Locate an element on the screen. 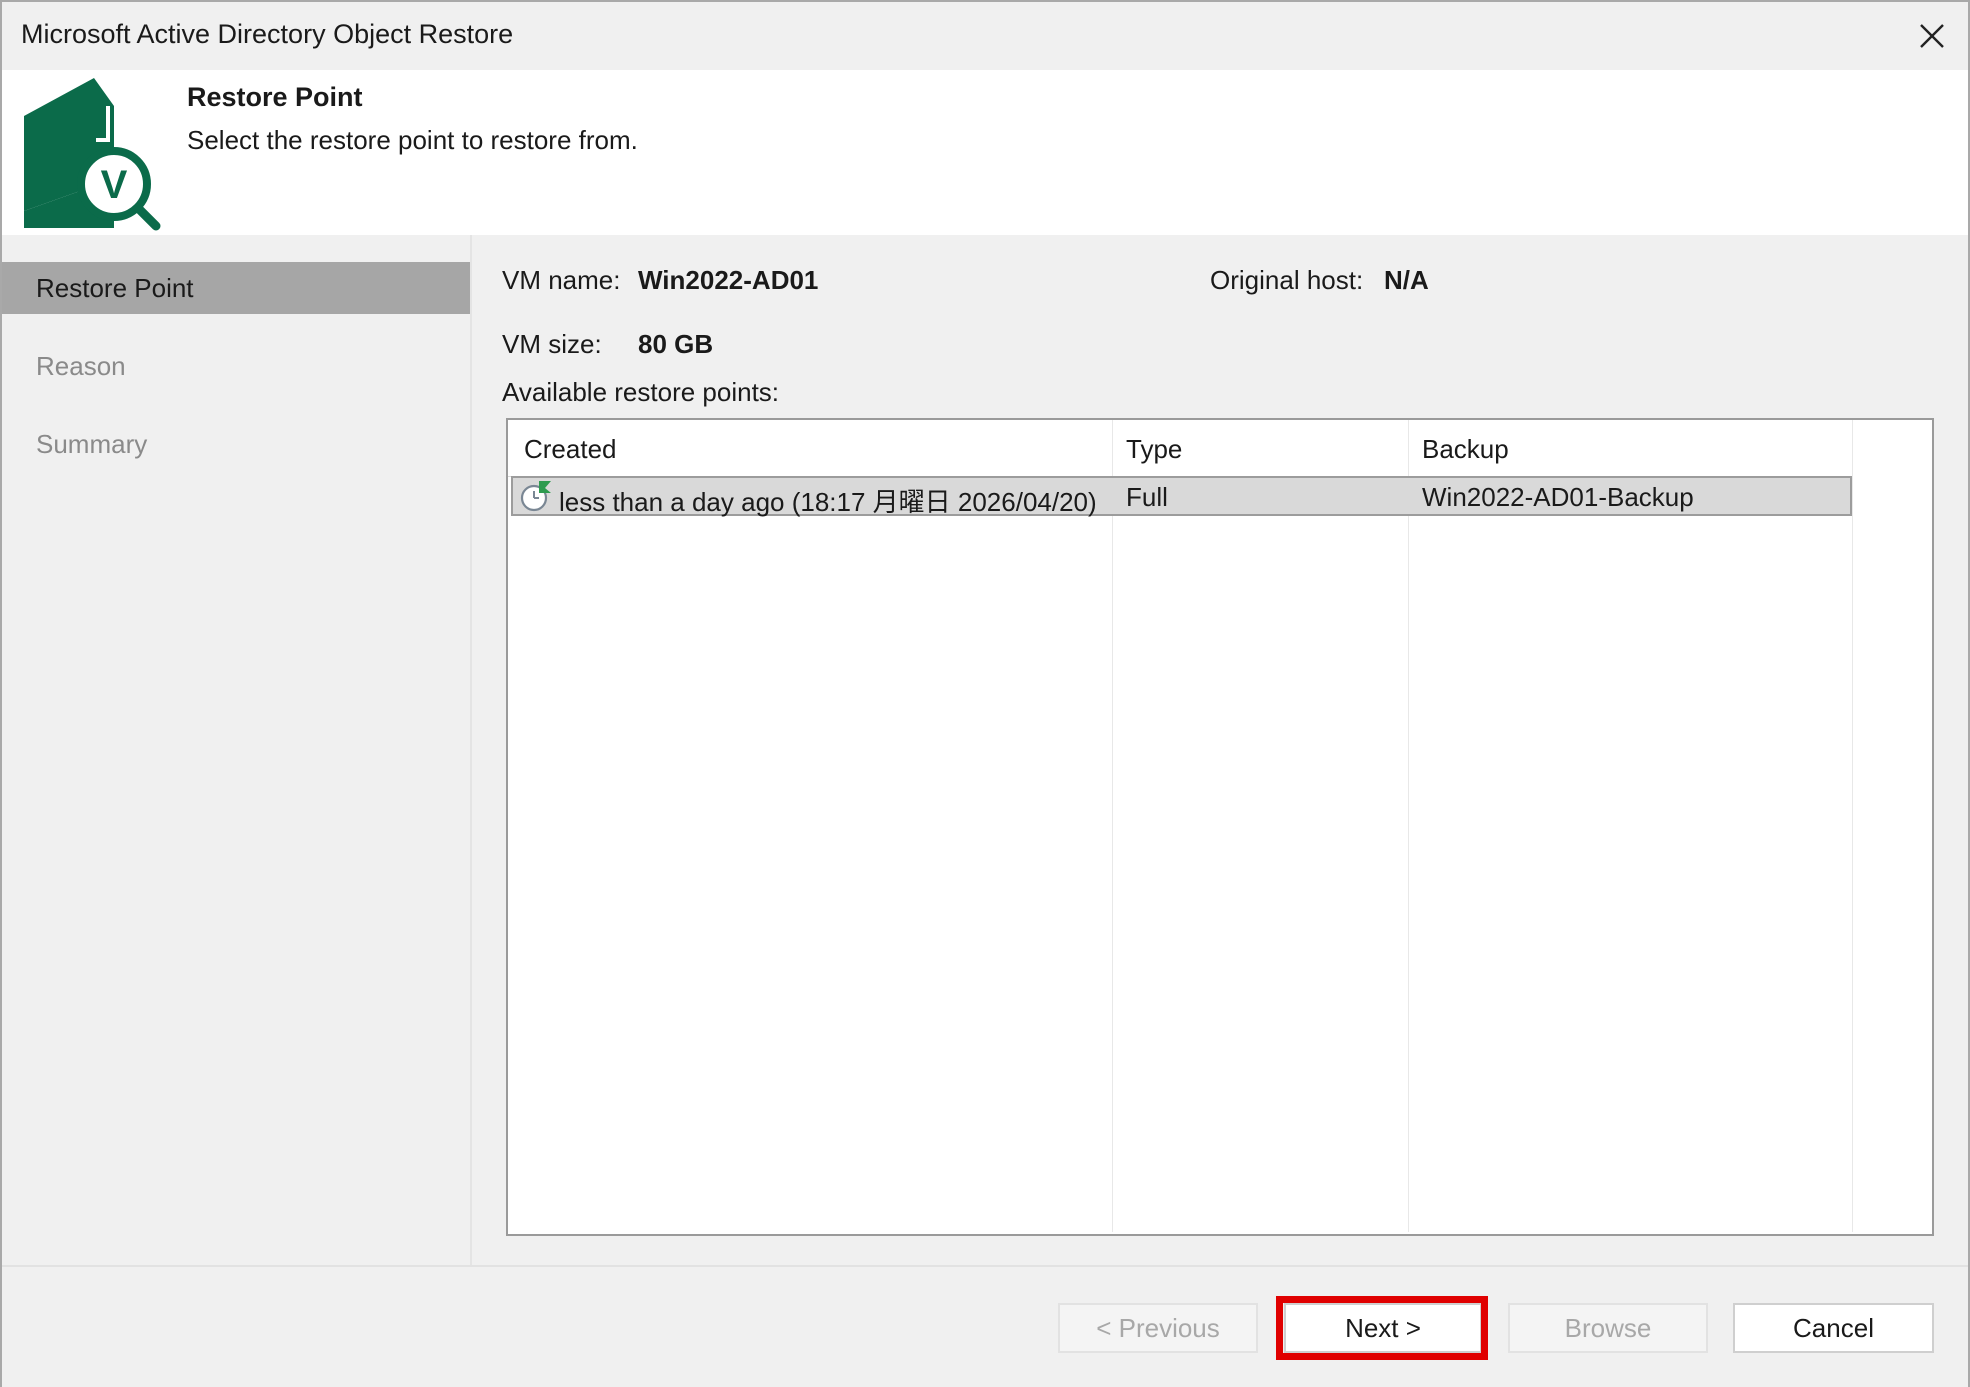  close-icon is located at coordinates (1932, 36).